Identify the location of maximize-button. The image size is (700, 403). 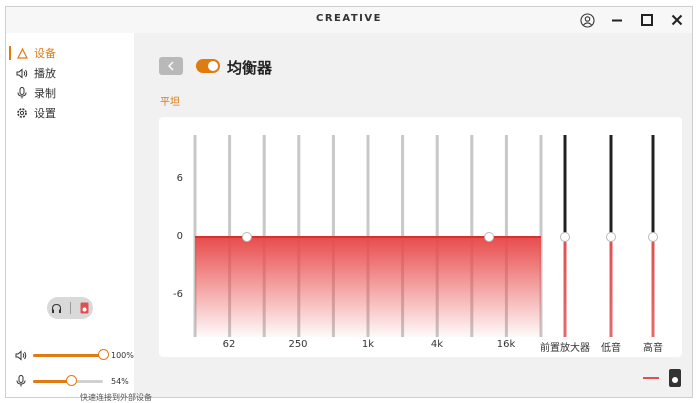
(647, 20).